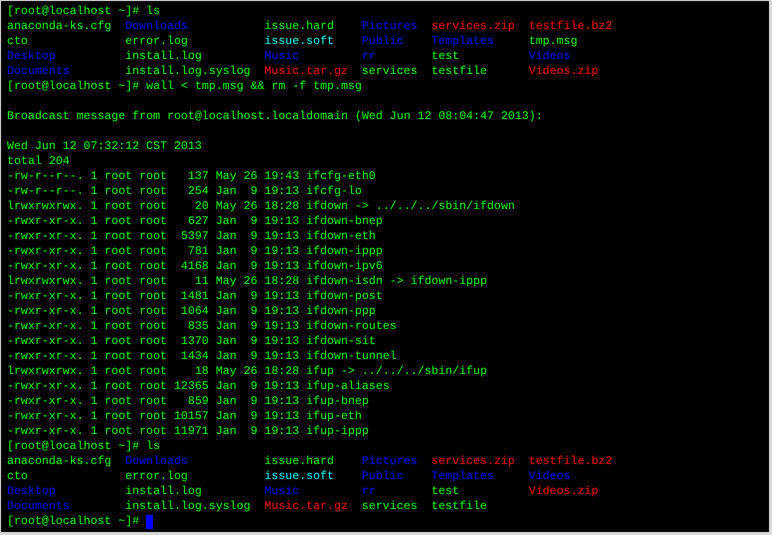  What do you see at coordinates (184, 191) in the screenshot?
I see `output-line: -rw-r--r--. 1 root root 254 Jan 9 19:13 ifcfg-lo` at bounding box center [184, 191].